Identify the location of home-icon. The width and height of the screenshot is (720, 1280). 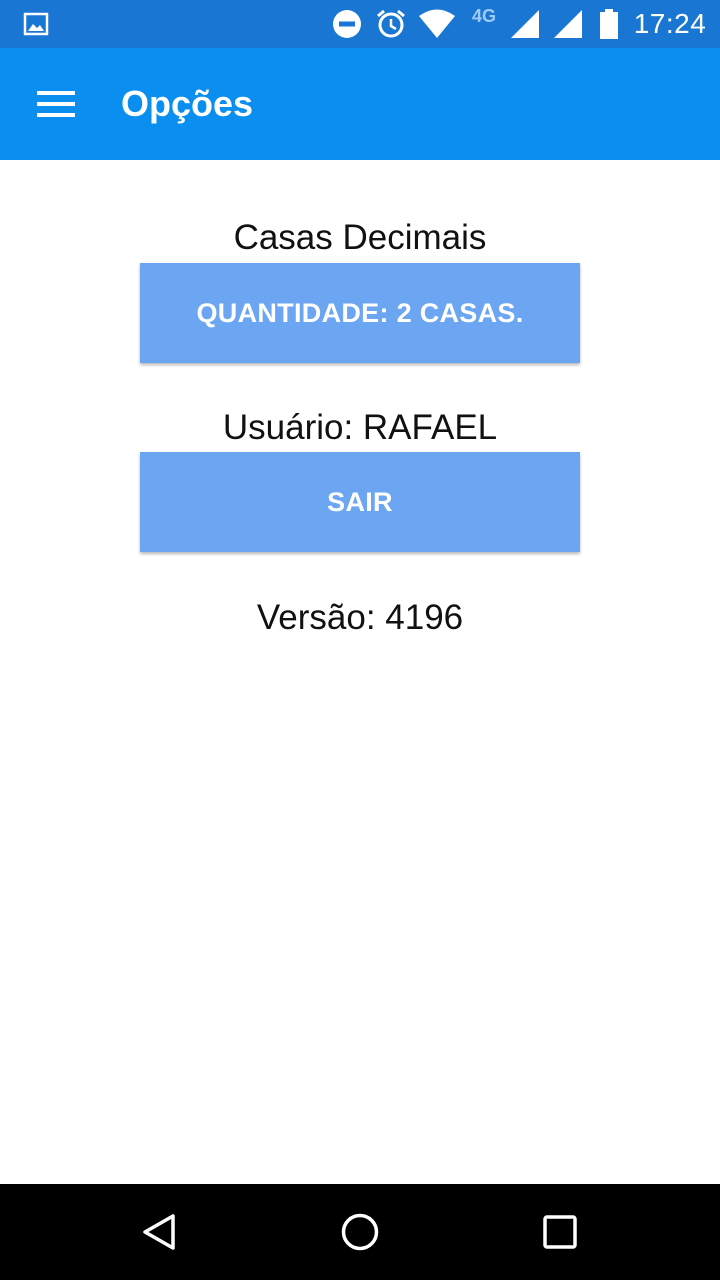
(360, 1232).